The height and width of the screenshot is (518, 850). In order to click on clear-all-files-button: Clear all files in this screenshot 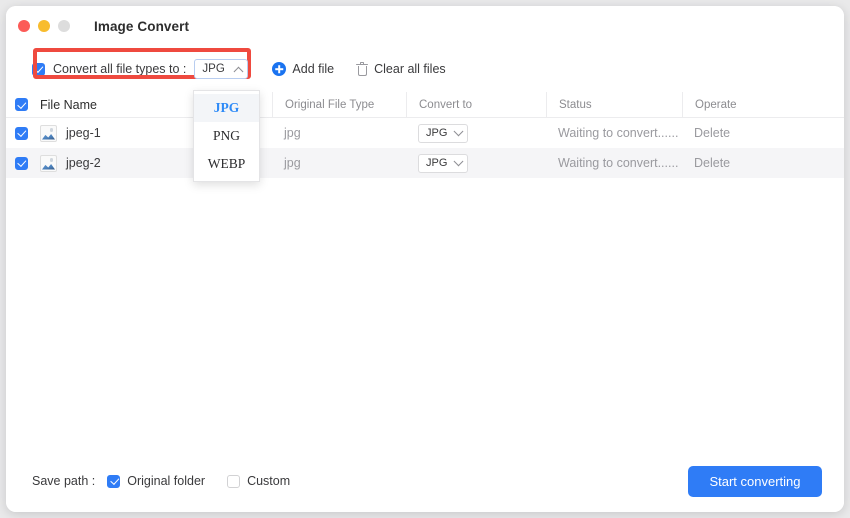, I will do `click(401, 69)`.